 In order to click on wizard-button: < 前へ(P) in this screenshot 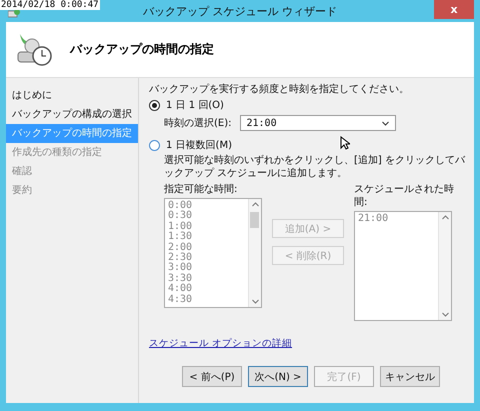, I will do `click(212, 376)`.